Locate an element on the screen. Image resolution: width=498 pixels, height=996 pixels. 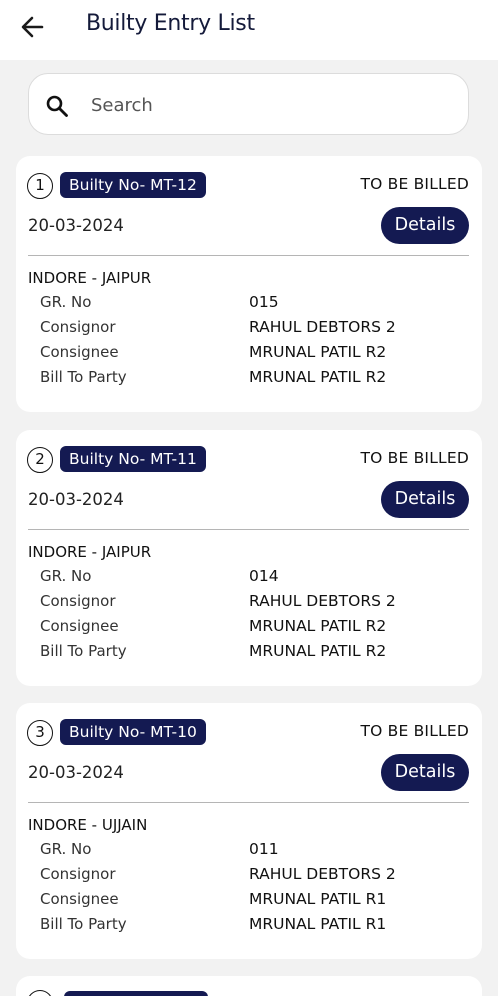
route: INDORE - UJJAIN is located at coordinates (88, 825).